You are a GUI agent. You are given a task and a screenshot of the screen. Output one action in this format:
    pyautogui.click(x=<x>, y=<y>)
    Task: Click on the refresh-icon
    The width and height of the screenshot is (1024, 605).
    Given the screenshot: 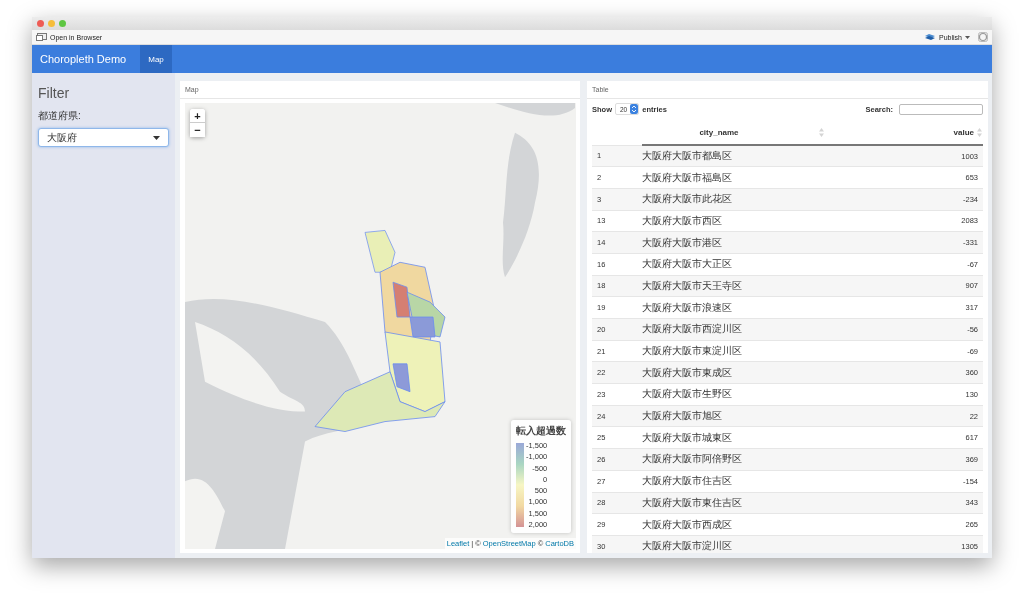 What is the action you would take?
    pyautogui.click(x=983, y=37)
    